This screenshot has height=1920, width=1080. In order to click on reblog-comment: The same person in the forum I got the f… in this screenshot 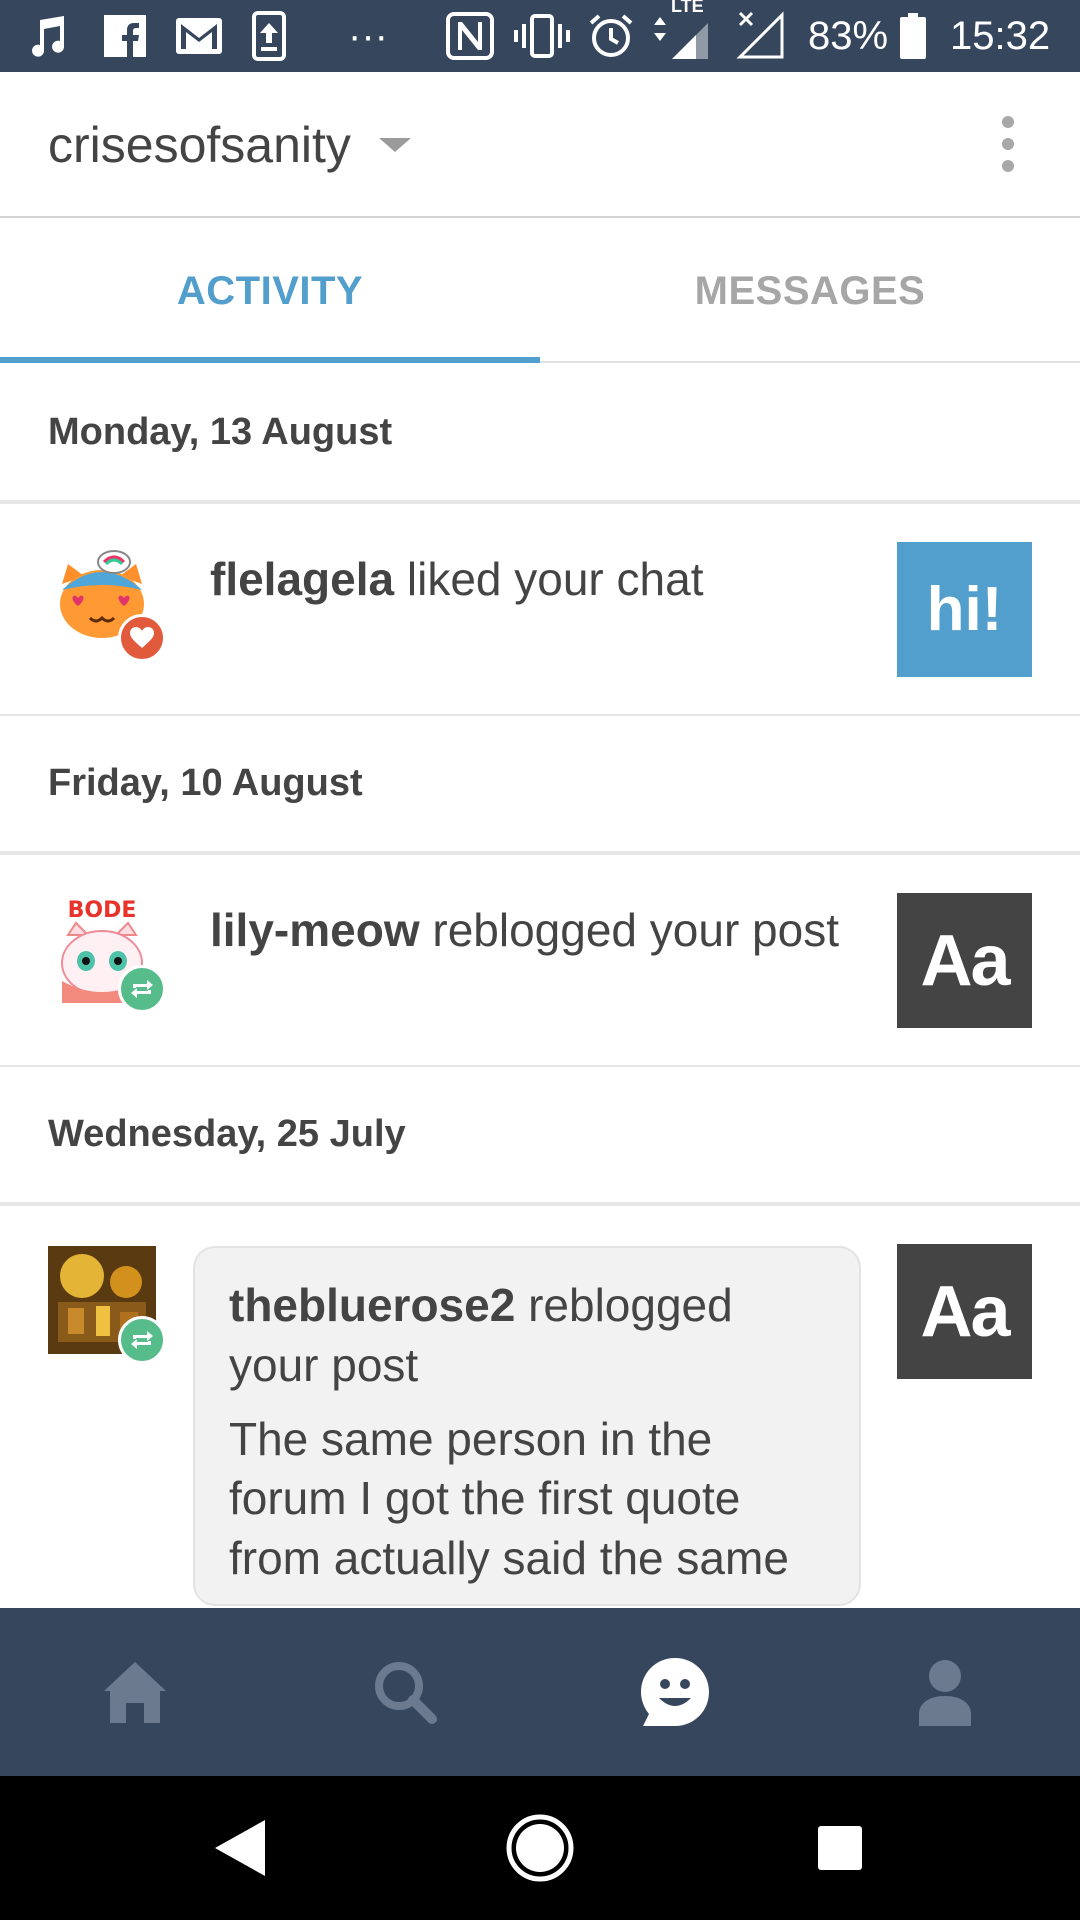, I will do `click(509, 1498)`.